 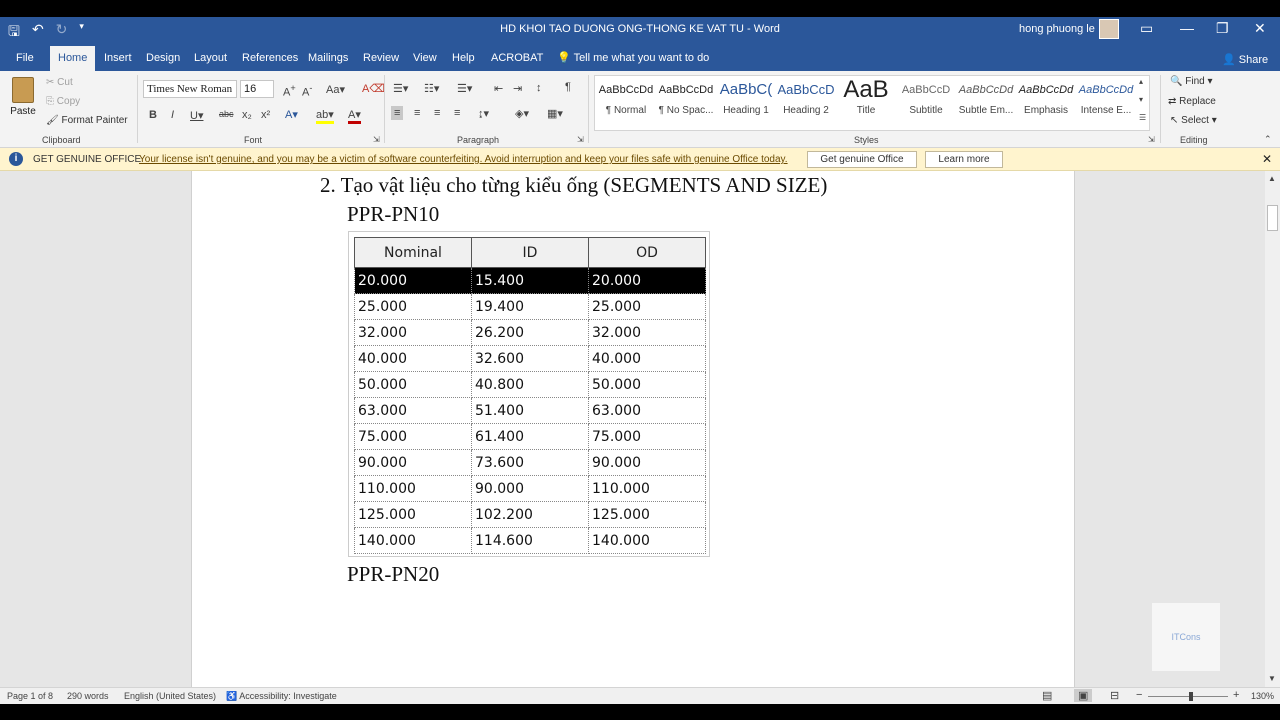 I want to click on select-button: ↖ Select ▾, so click(x=1193, y=120).